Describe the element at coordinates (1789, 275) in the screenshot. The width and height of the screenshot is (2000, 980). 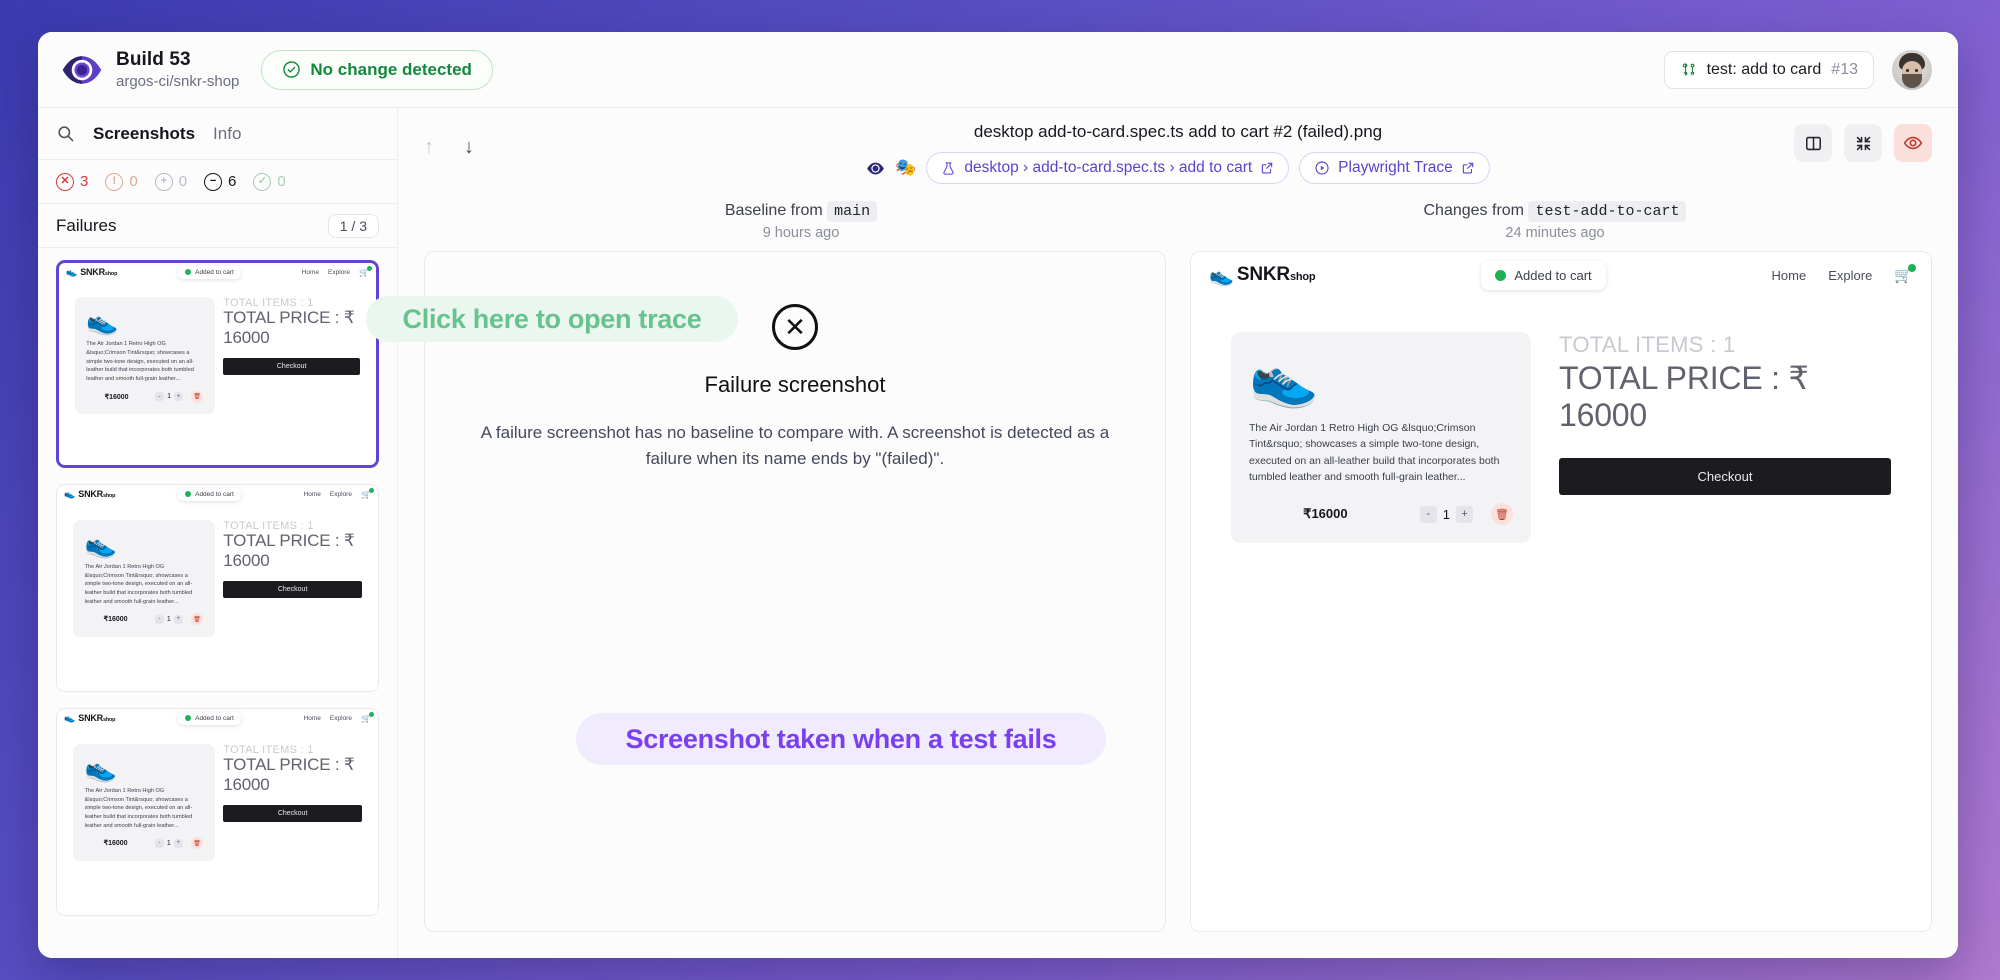
I see `nav-home: Home` at that location.